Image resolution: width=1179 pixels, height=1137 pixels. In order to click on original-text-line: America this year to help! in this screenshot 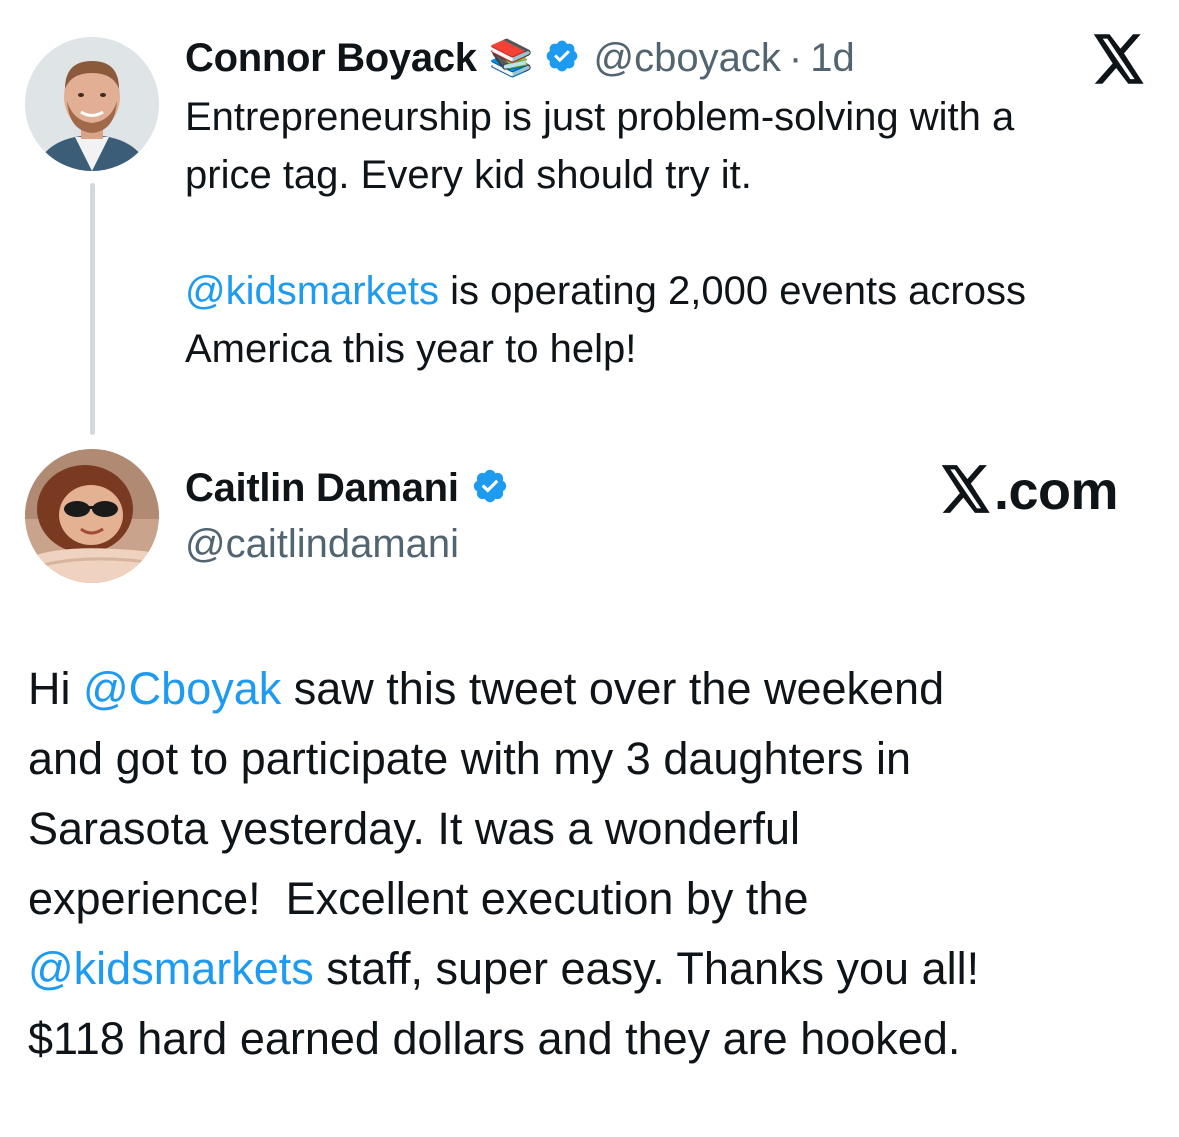, I will do `click(411, 349)`.